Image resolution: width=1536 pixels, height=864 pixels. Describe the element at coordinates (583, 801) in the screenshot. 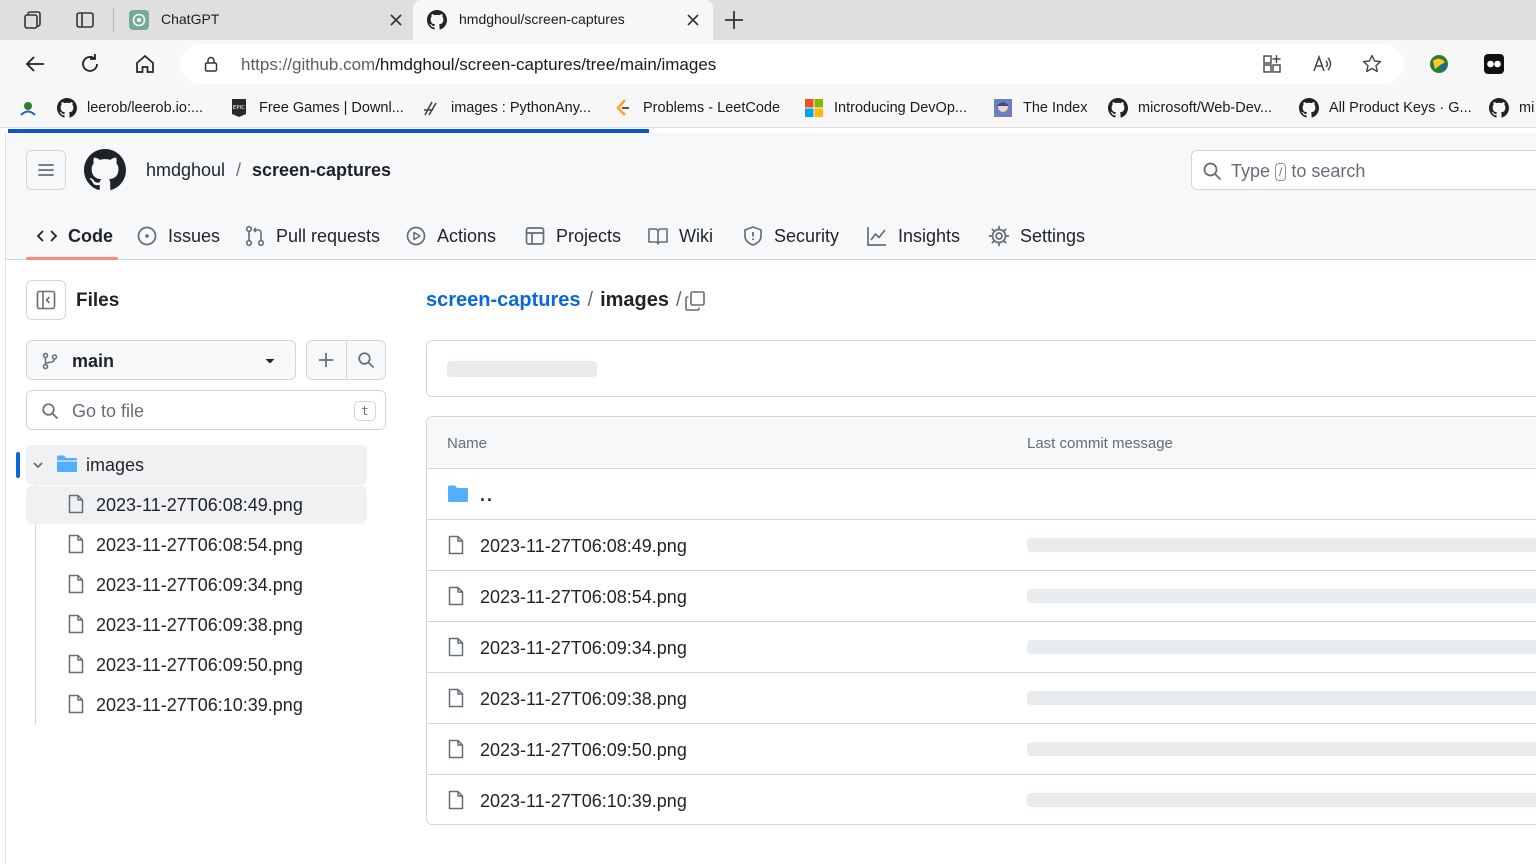

I see `file-name-link: 2023-11-27T06:10:39.png` at that location.